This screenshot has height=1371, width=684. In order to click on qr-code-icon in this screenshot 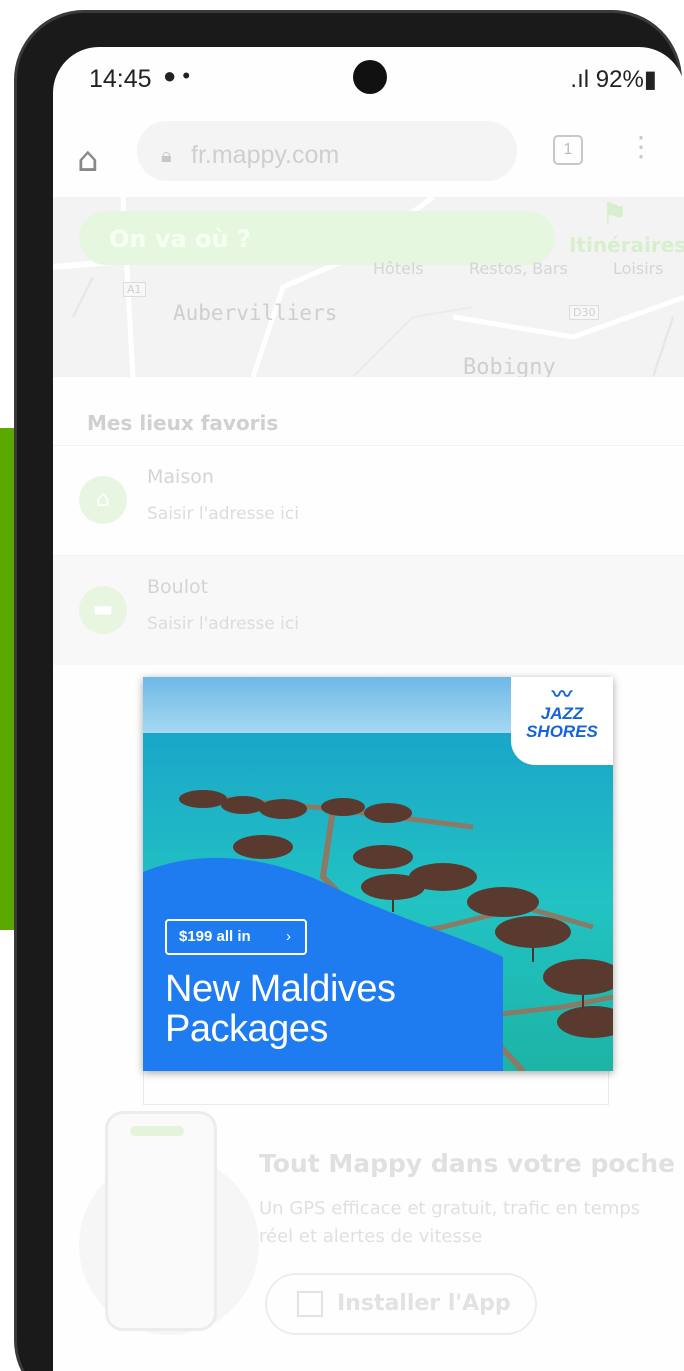, I will do `click(310, 1304)`.